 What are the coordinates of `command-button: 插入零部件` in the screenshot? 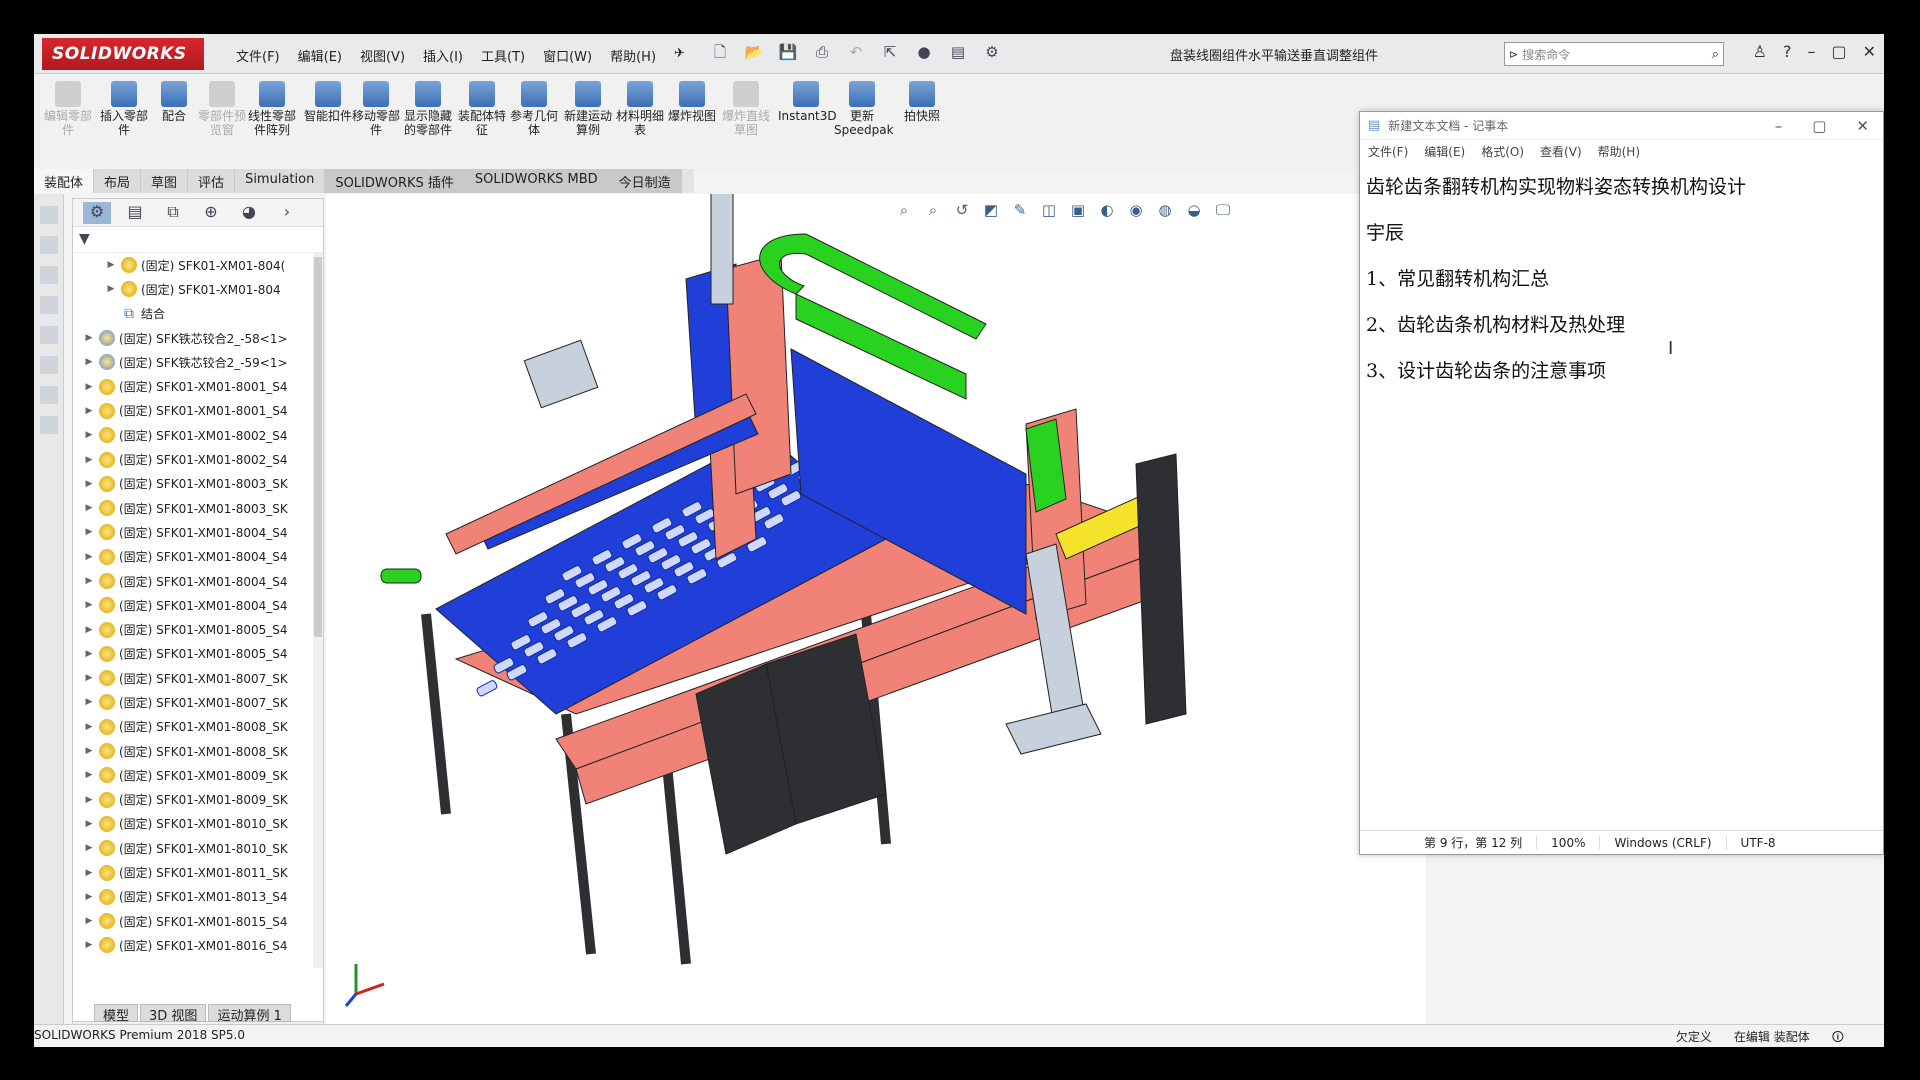 It's located at (124, 109).